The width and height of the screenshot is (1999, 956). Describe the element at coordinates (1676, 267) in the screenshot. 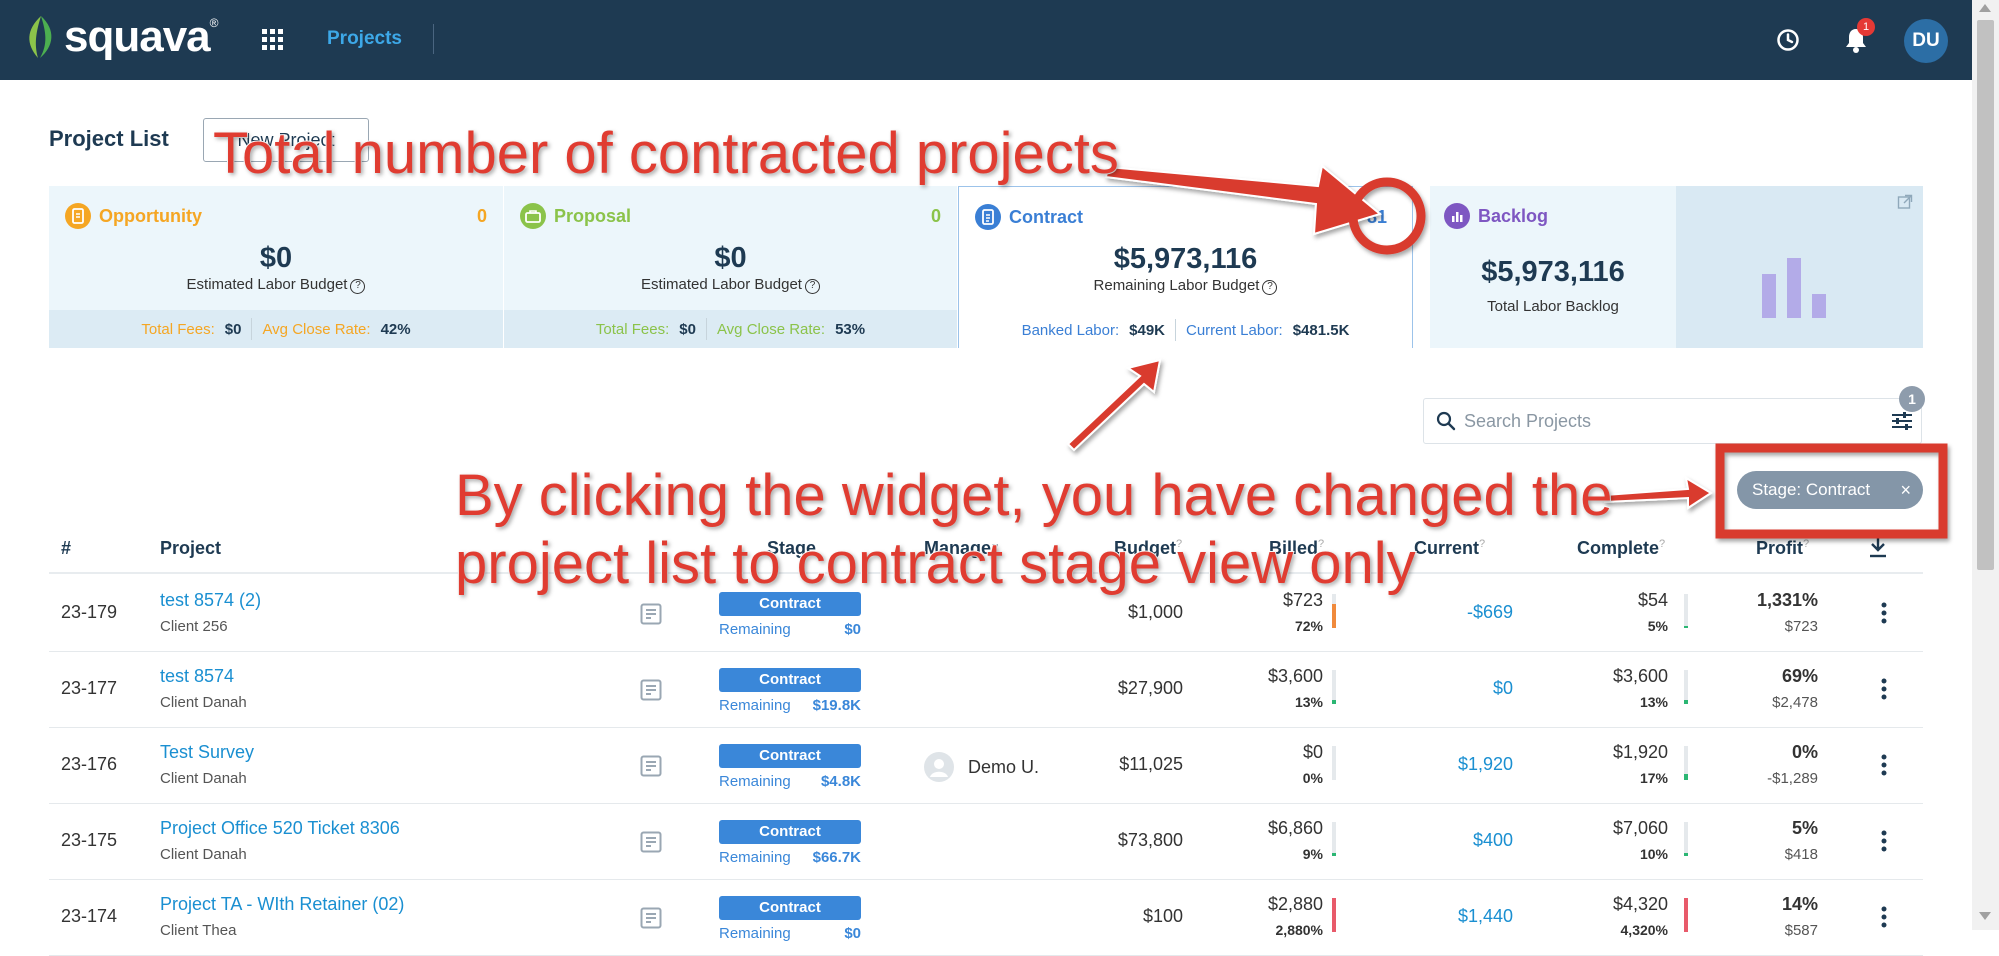

I see `backlog-card: Backlog $5,973,116 Total Labor Backlog` at that location.